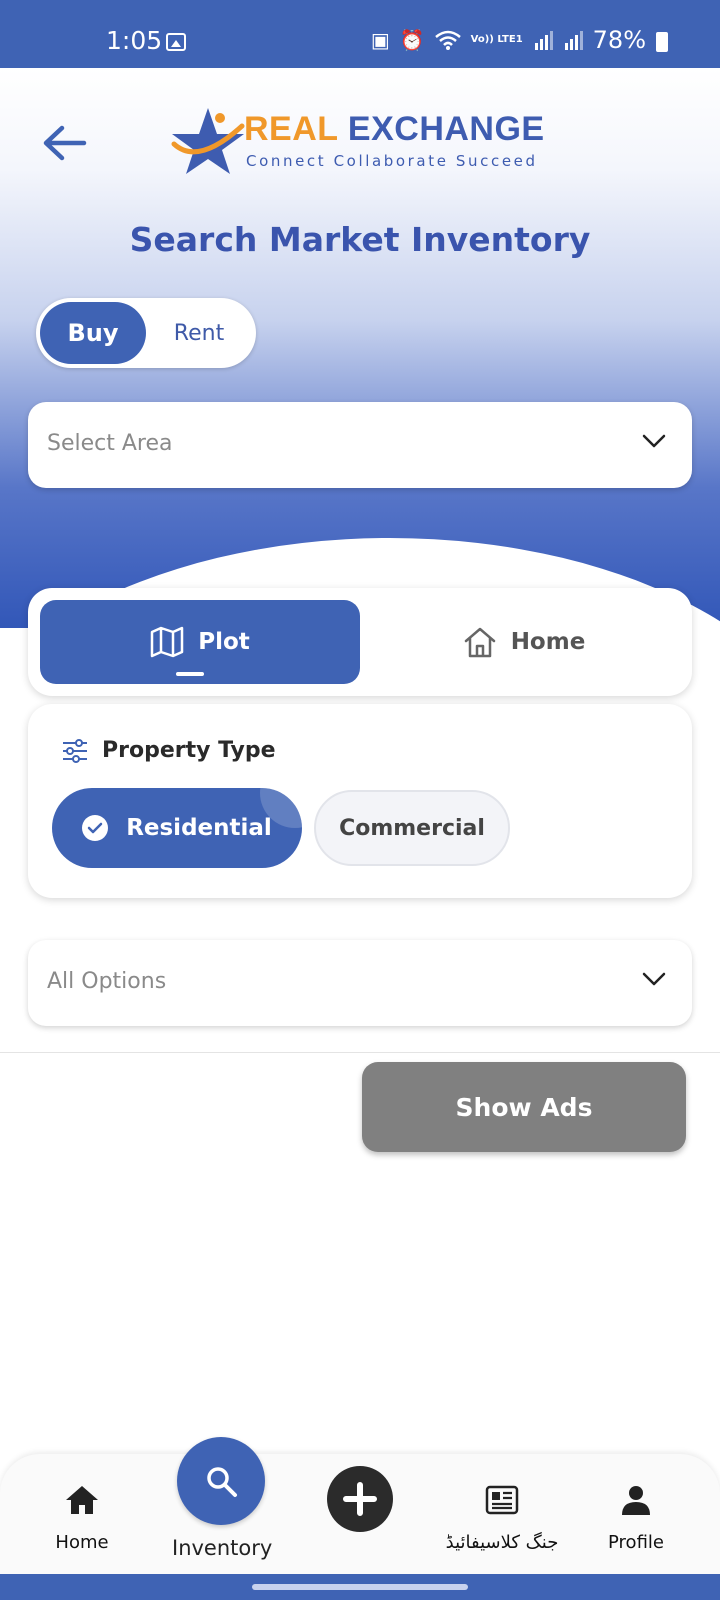 The height and width of the screenshot is (1600, 720). What do you see at coordinates (360, 983) in the screenshot?
I see `all-options-dropdown: All Options` at bounding box center [360, 983].